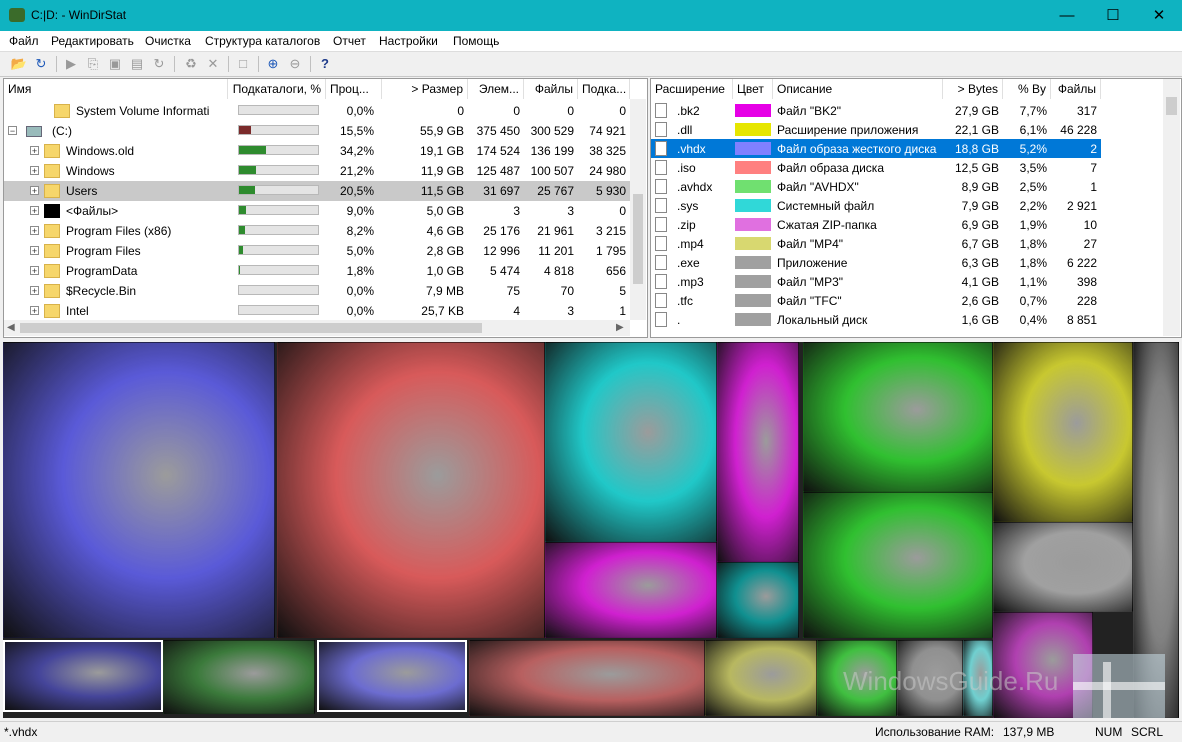 This screenshot has width=1182, height=742. Describe the element at coordinates (115, 64) in the screenshot. I see `explorer-icon: ▣` at that location.